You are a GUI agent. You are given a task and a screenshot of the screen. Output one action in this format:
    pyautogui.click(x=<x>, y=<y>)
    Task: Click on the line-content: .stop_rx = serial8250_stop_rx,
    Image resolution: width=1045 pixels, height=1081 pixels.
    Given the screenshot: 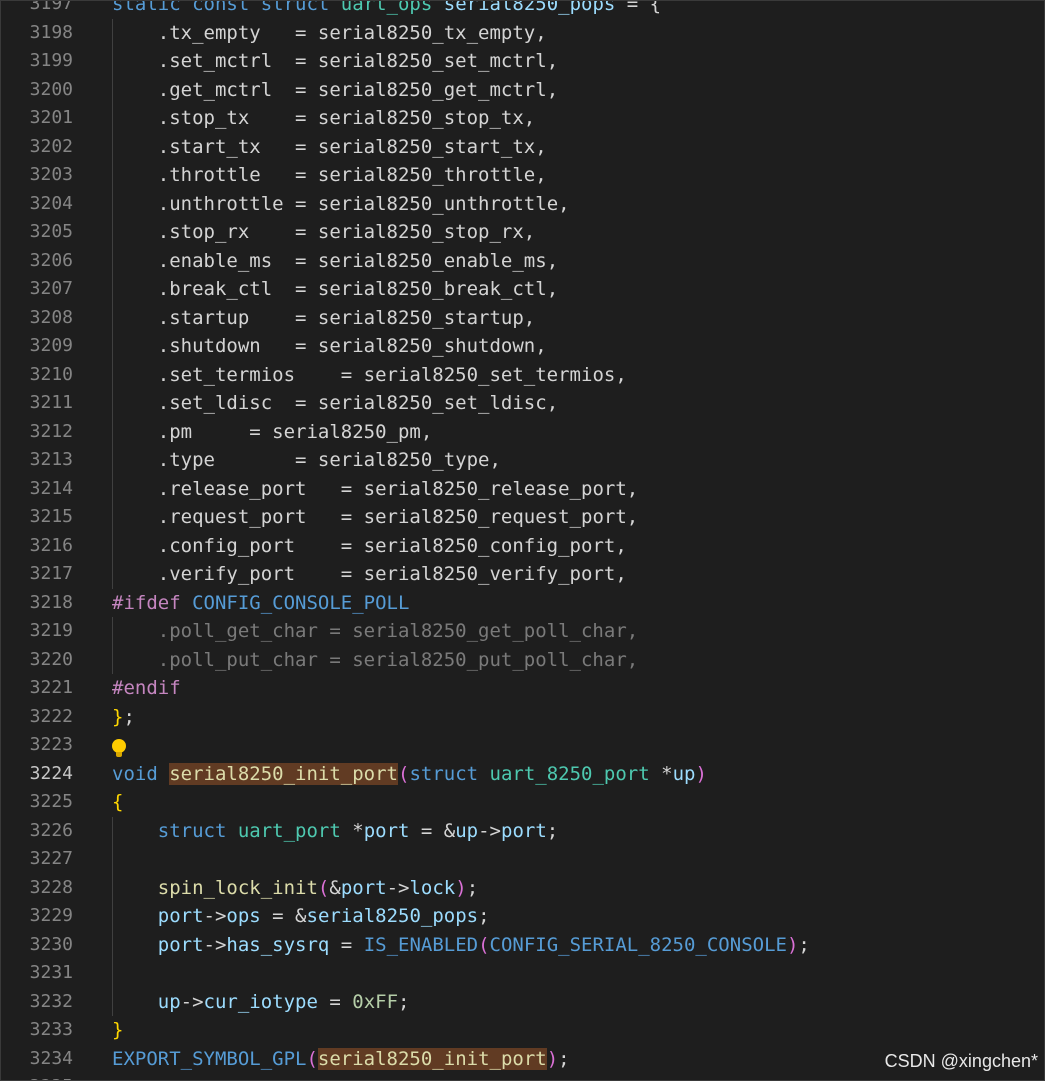 What is the action you would take?
    pyautogui.click(x=324, y=232)
    